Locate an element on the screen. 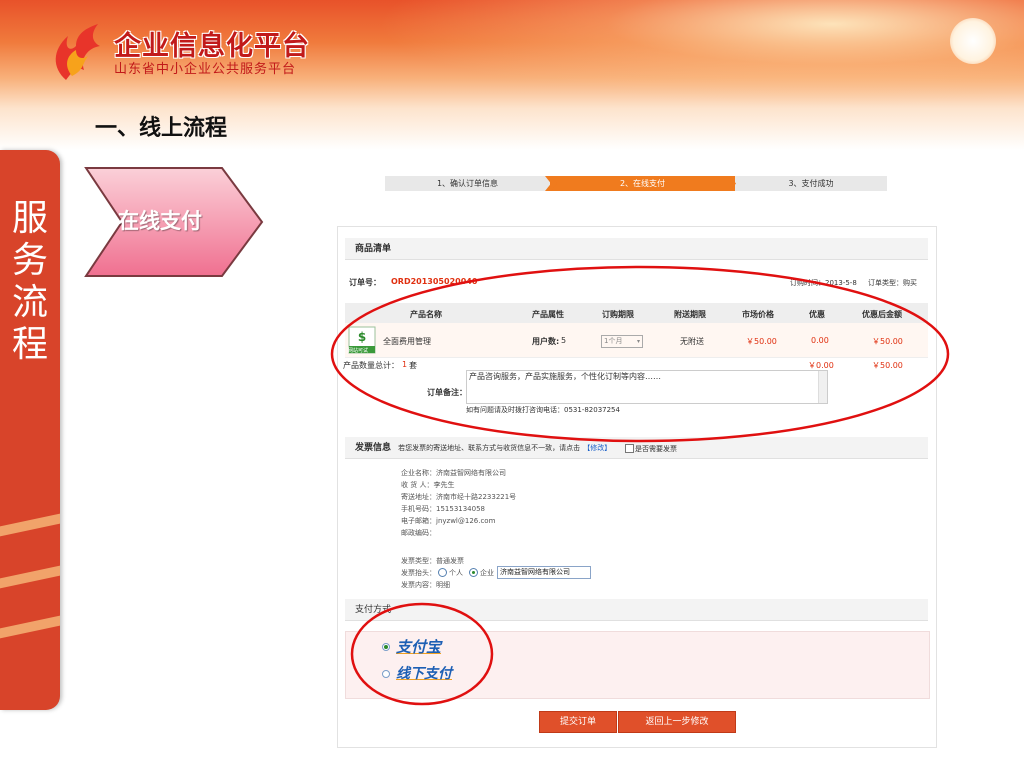 Image resolution: width=1024 pixels, height=768 pixels. payment-header: 支付方式 is located at coordinates (636, 610).